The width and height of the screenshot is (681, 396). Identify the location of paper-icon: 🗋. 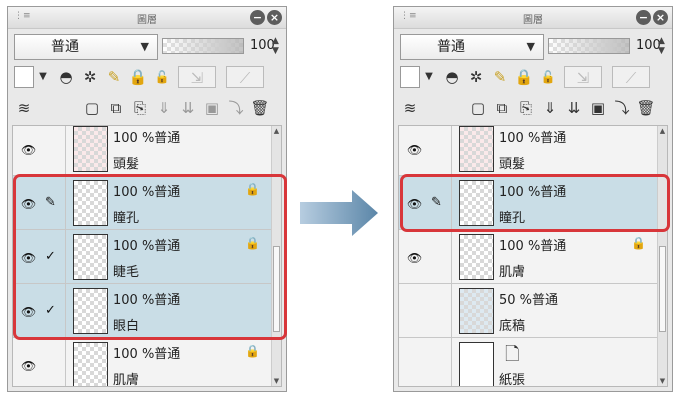
(512, 354).